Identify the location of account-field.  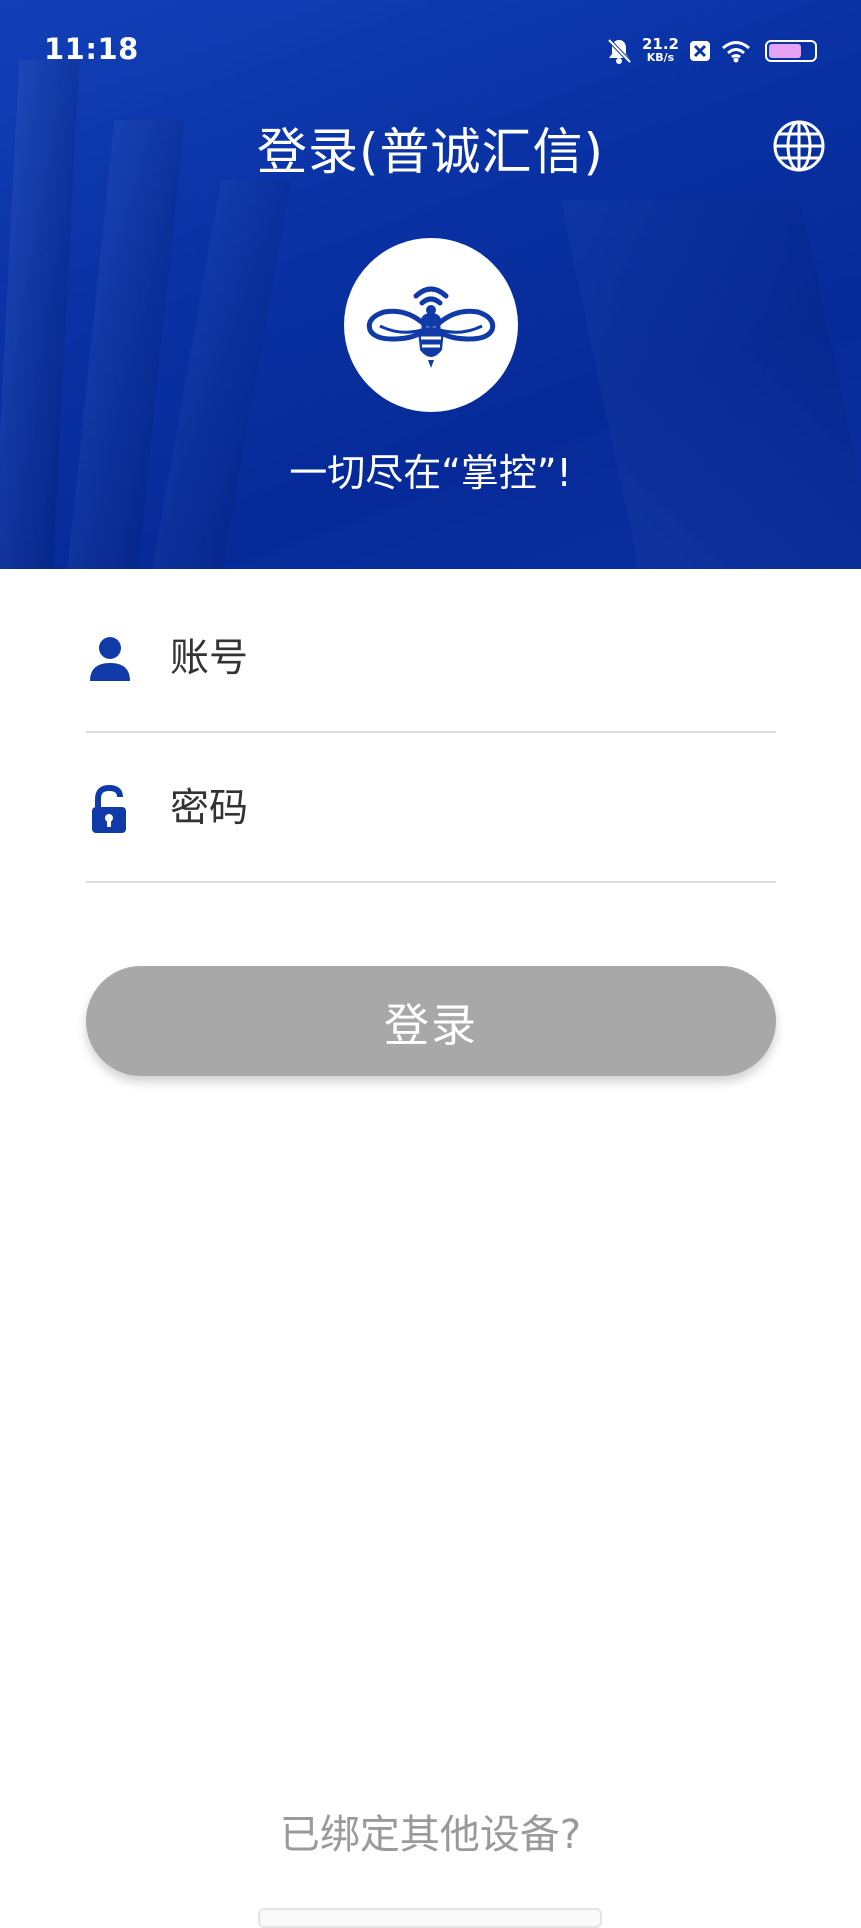
(431, 662).